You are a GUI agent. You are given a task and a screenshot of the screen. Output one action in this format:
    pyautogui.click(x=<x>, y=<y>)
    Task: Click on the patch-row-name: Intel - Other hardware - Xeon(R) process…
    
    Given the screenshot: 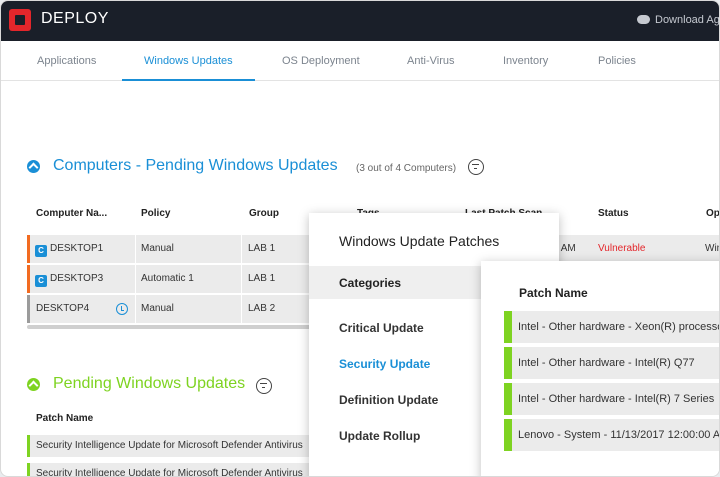 What is the action you would take?
    pyautogui.click(x=619, y=327)
    